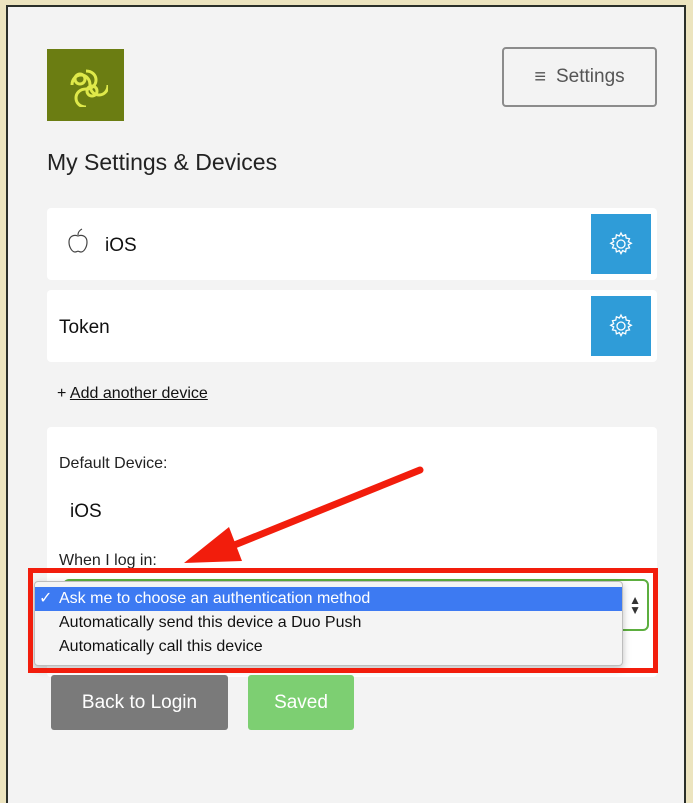 The image size is (693, 803). What do you see at coordinates (113, 463) in the screenshot?
I see `default-device-label: Default Device:` at bounding box center [113, 463].